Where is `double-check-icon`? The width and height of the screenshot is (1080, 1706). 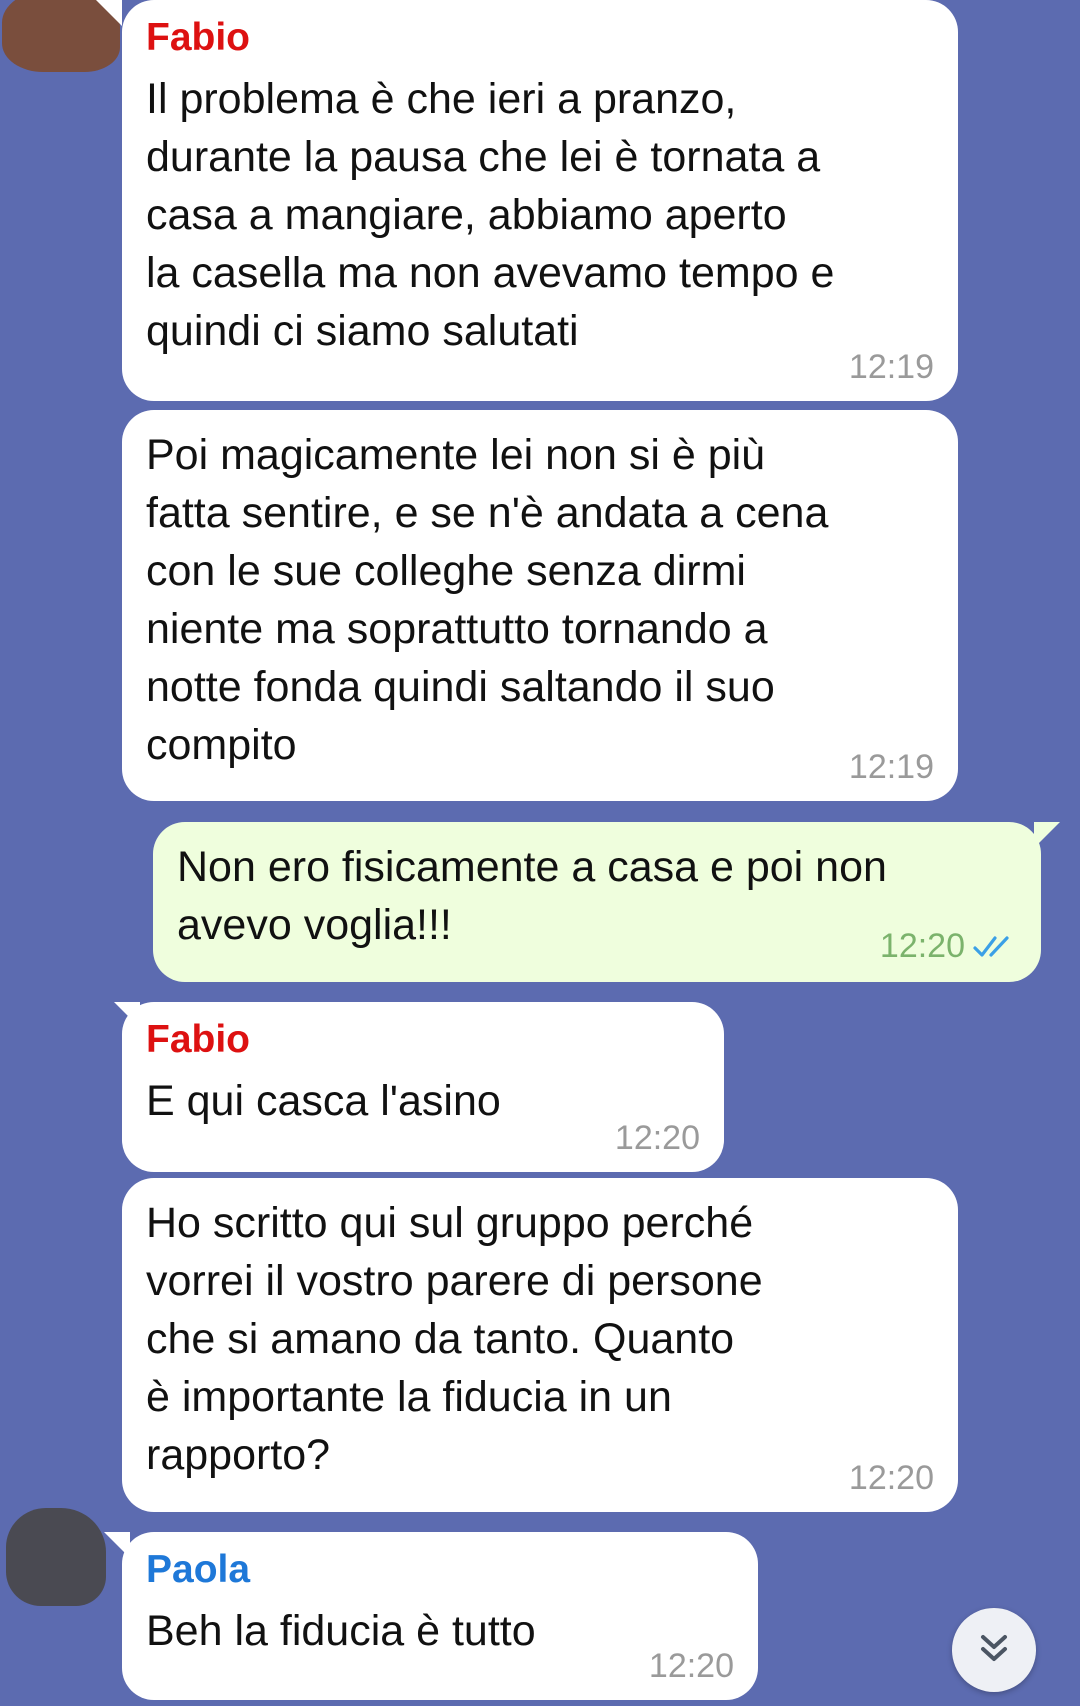
double-check-icon is located at coordinates (995, 948).